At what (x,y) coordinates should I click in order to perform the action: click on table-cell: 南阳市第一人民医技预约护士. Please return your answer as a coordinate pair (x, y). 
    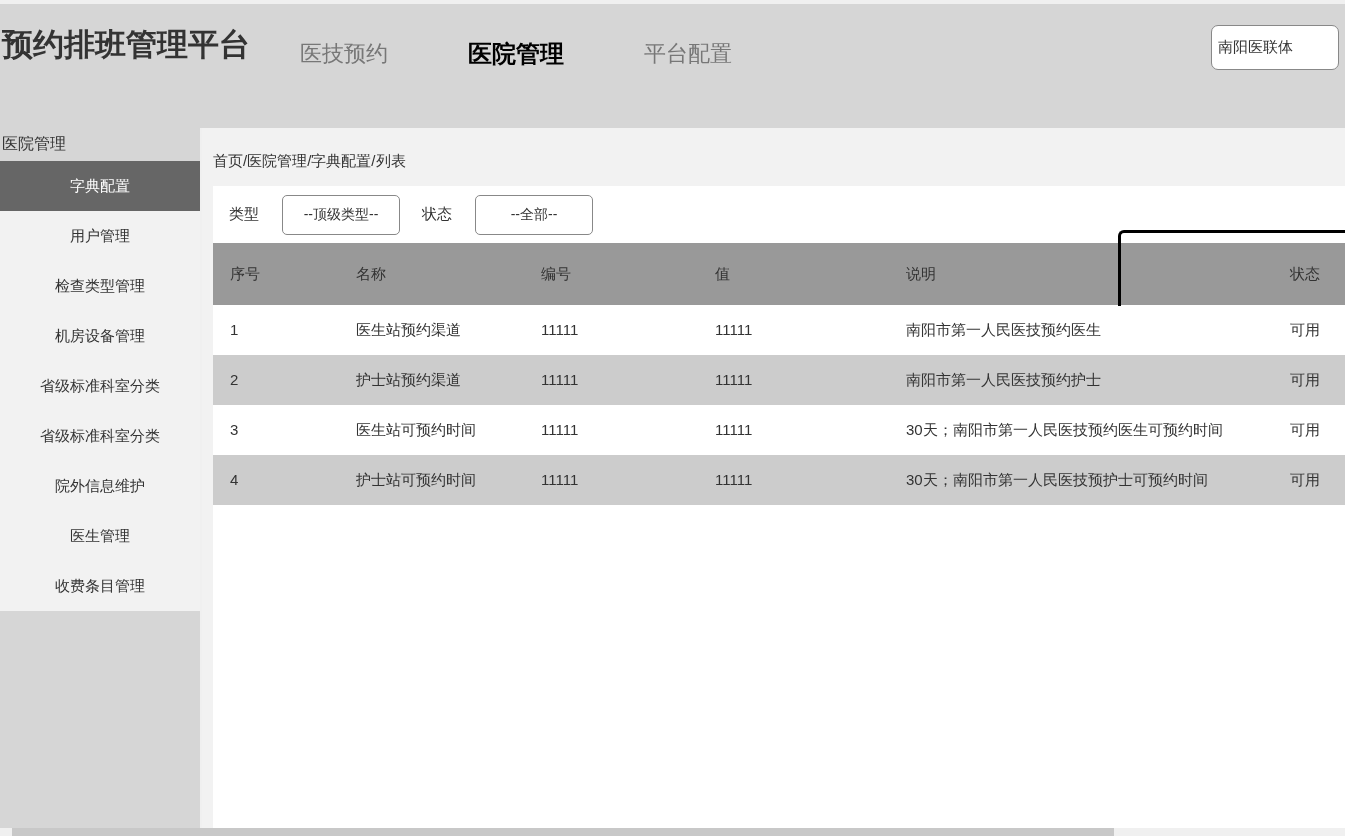
    Looking at the image, I should click on (1003, 379).